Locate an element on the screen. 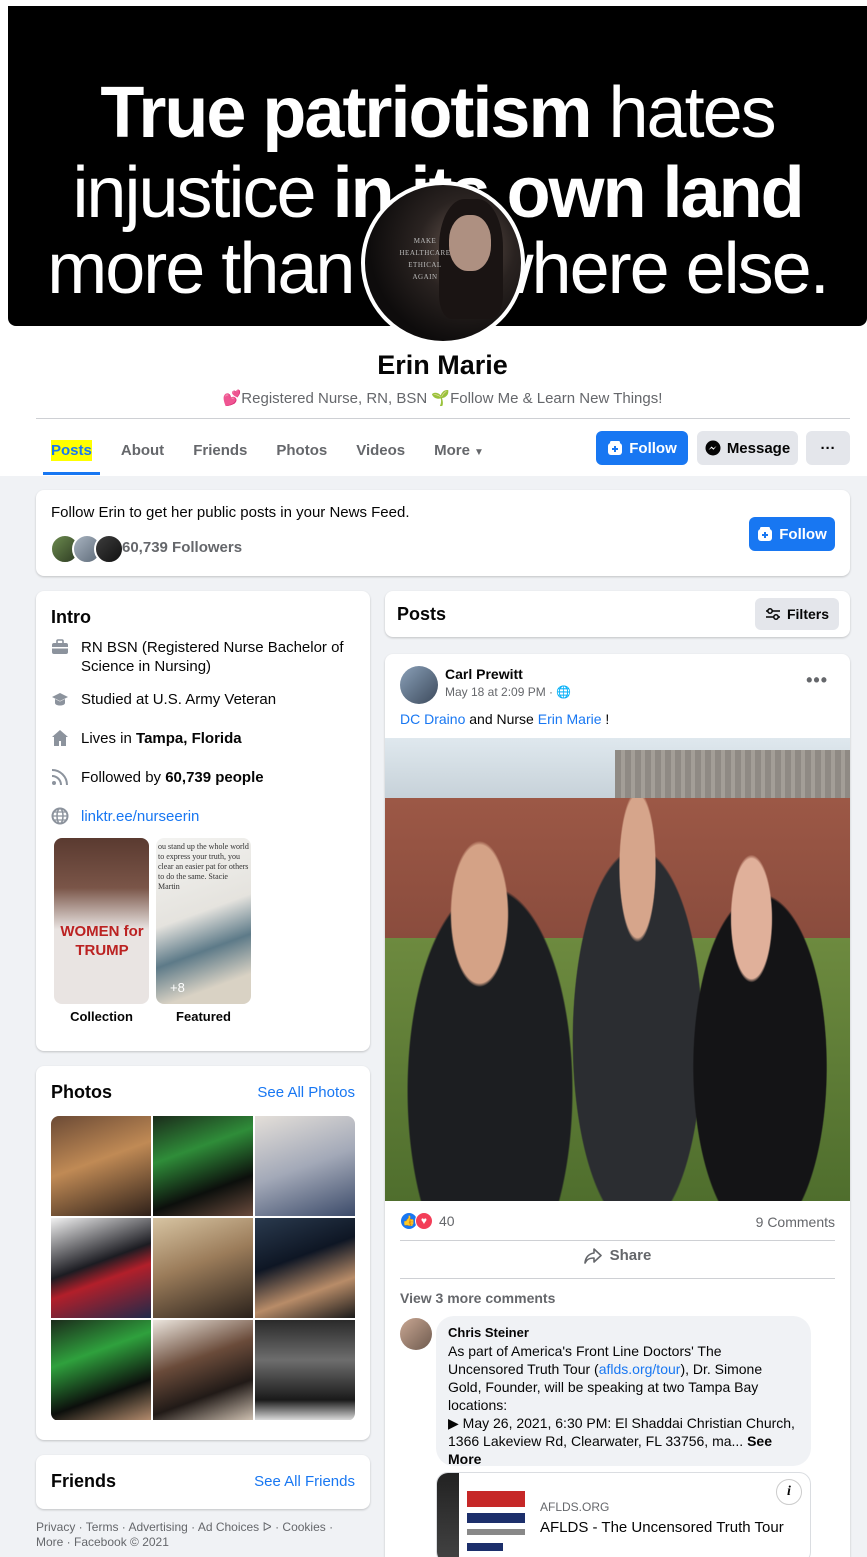 This screenshot has height=1557, width=867. filters-button: Filters is located at coordinates (797, 614).